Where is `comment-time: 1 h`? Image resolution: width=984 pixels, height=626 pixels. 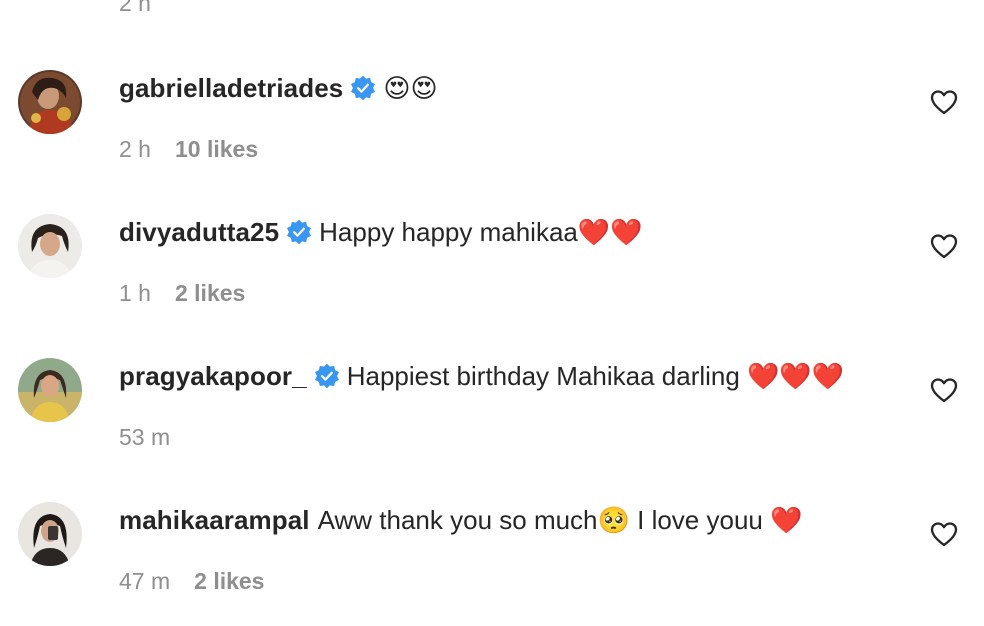 comment-time: 1 h is located at coordinates (135, 293).